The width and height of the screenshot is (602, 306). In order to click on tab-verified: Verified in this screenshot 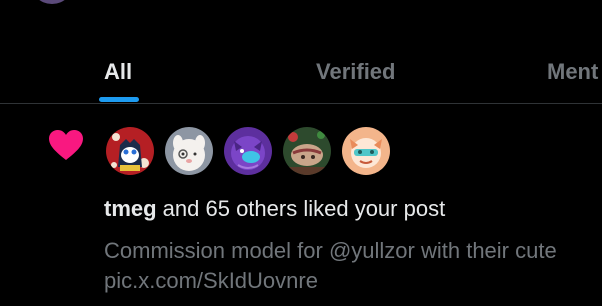, I will do `click(355, 71)`.